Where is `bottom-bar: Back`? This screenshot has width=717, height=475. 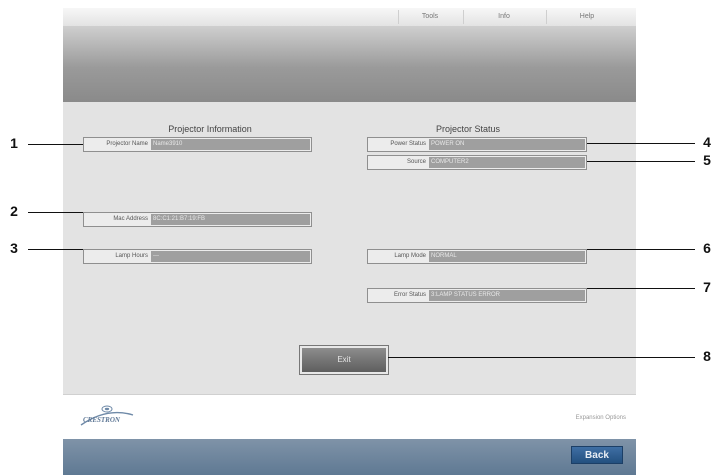 bottom-bar: Back is located at coordinates (349, 457).